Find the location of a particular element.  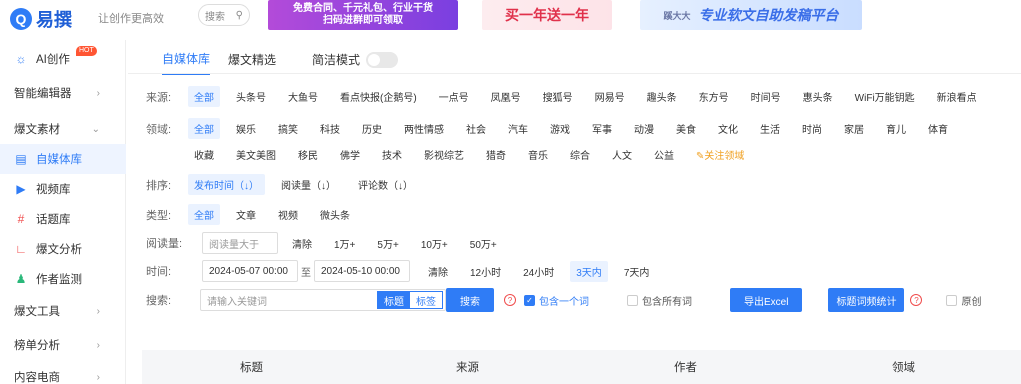

sidebar-item-ecommerce: 内容电商 › is located at coordinates (63, 373).